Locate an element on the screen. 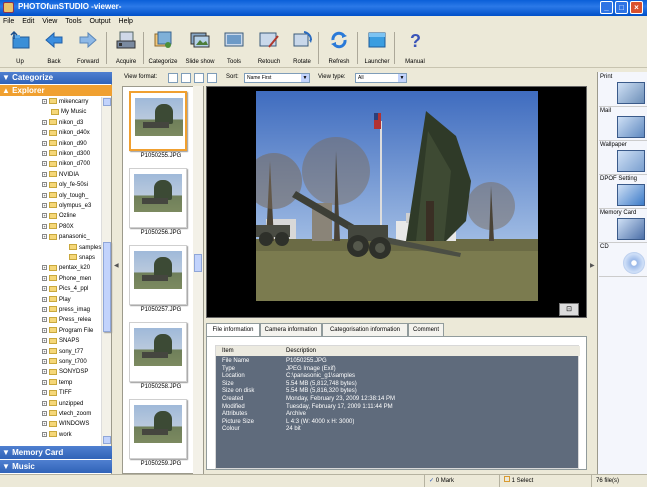 The image size is (647, 487). tree-folder-item: + Program File is located at coordinates (67, 331).